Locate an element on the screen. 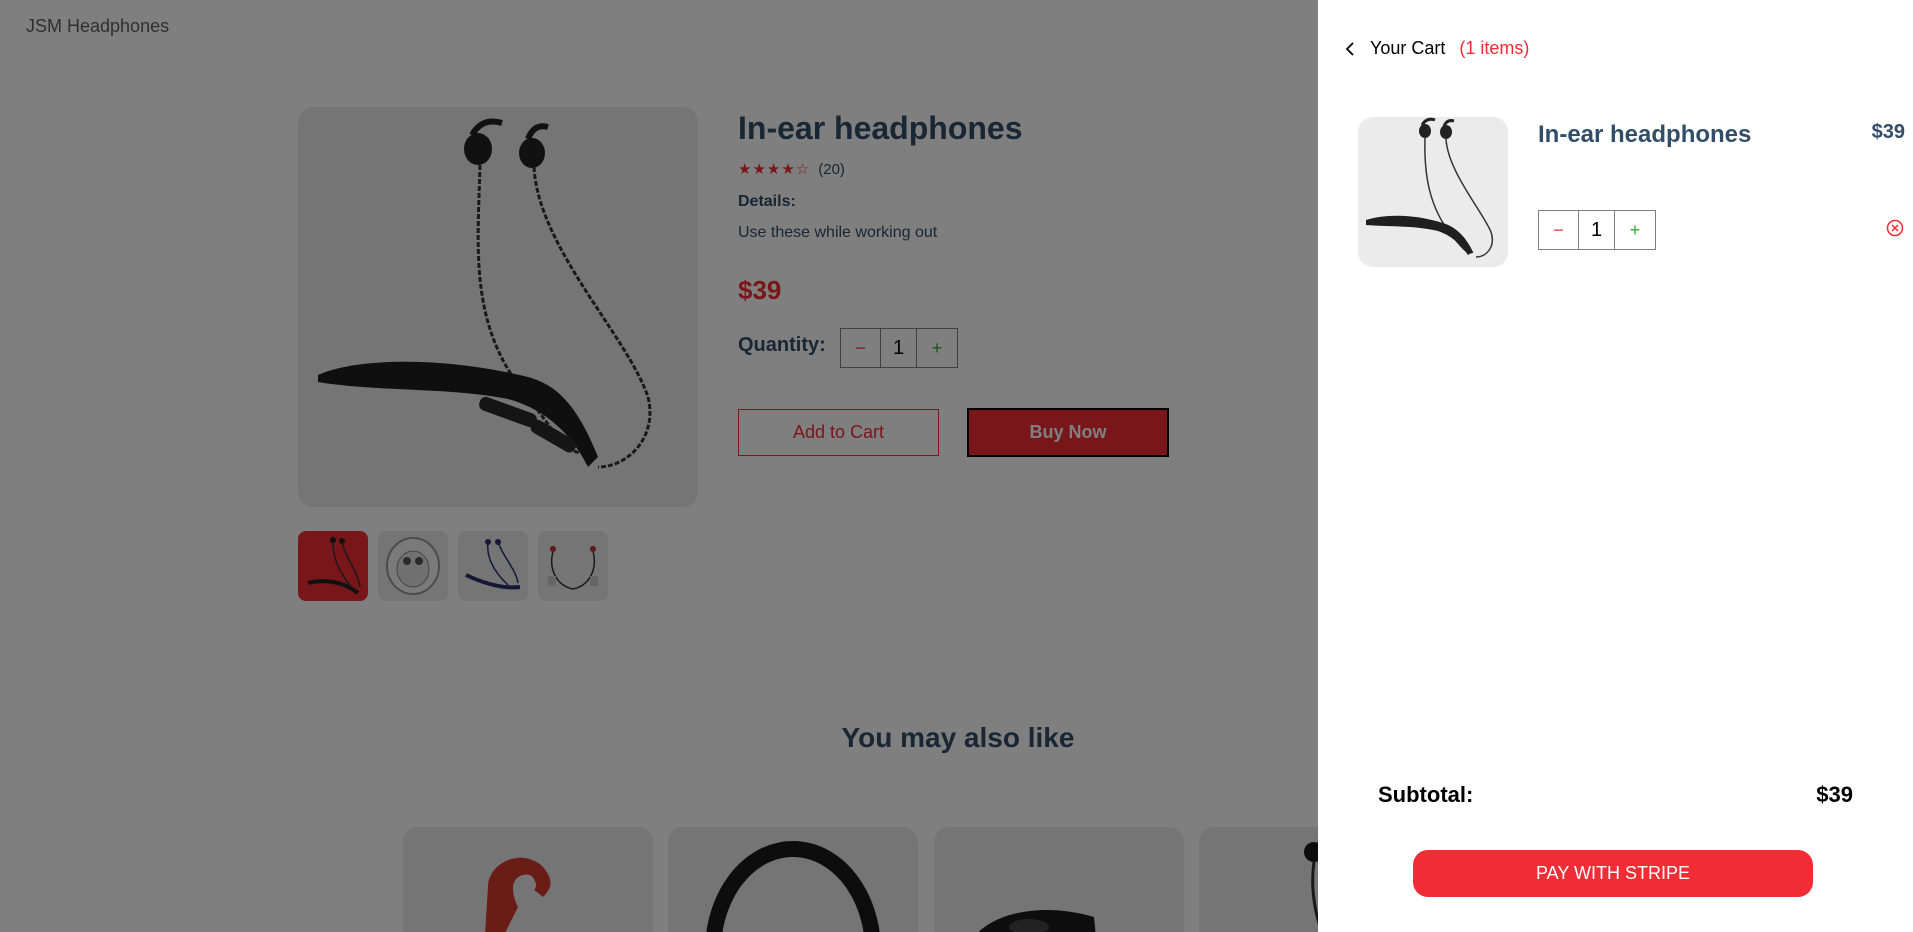  cart-quantity-stepper: − 1 + is located at coordinates (1597, 230).